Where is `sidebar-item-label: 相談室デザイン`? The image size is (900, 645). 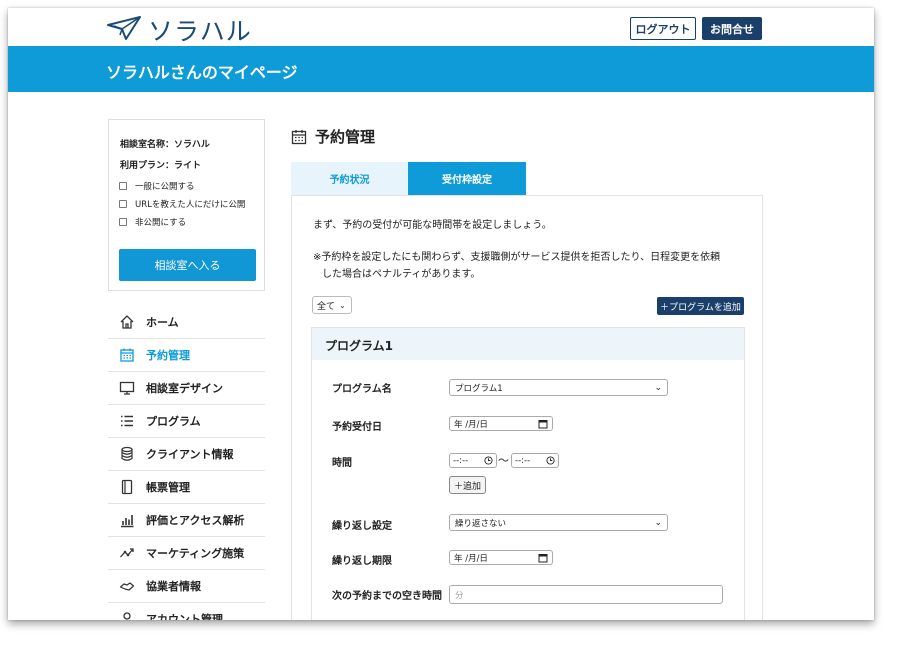 sidebar-item-label: 相談室デザイン is located at coordinates (184, 388).